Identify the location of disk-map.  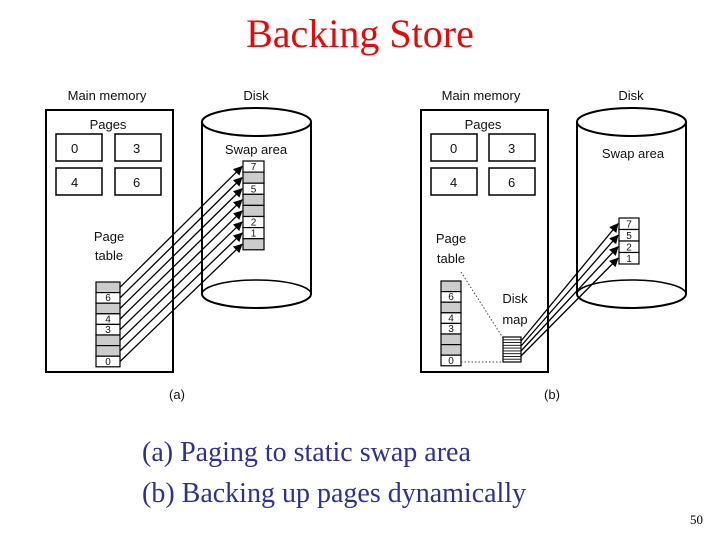
(512, 349).